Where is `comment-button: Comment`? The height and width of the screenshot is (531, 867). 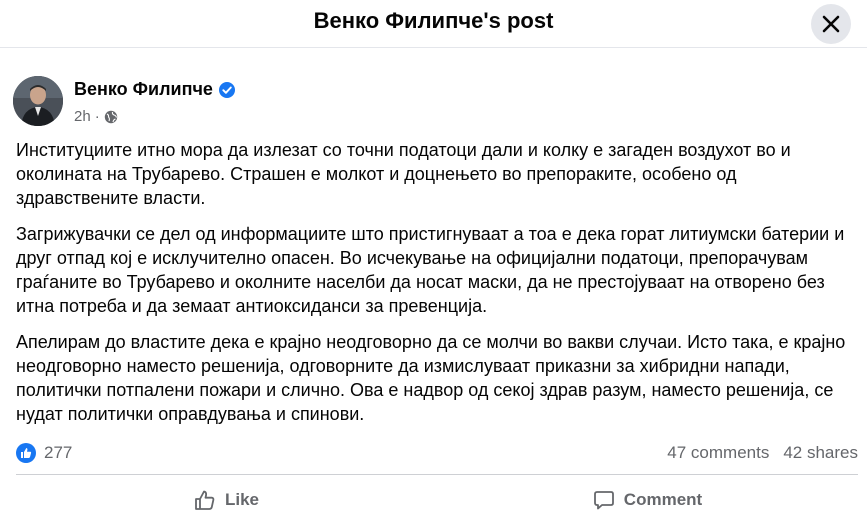
comment-button: Comment is located at coordinates (647, 500).